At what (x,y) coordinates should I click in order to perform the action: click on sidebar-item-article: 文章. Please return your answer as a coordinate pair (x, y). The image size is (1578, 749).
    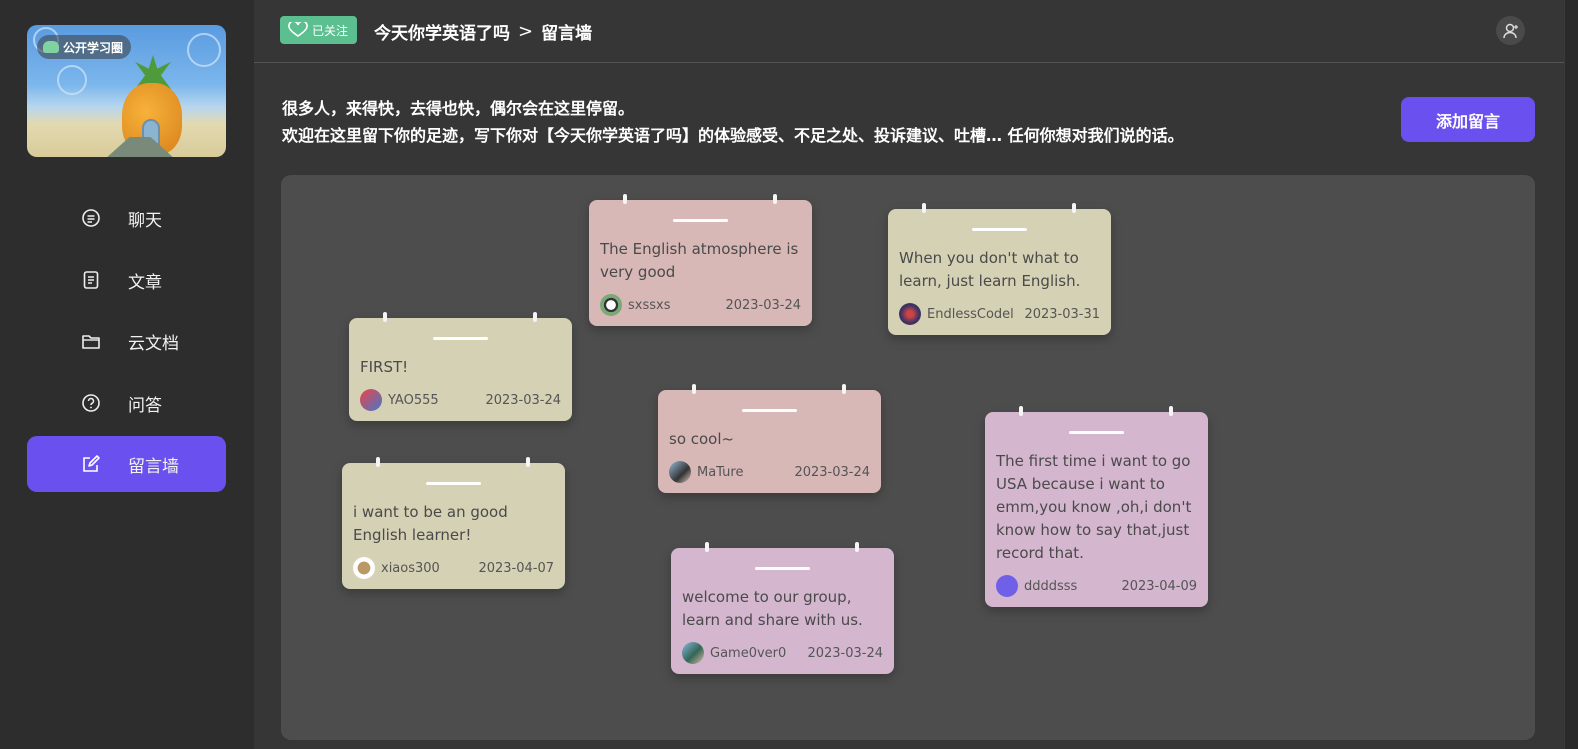
    Looking at the image, I should click on (126, 280).